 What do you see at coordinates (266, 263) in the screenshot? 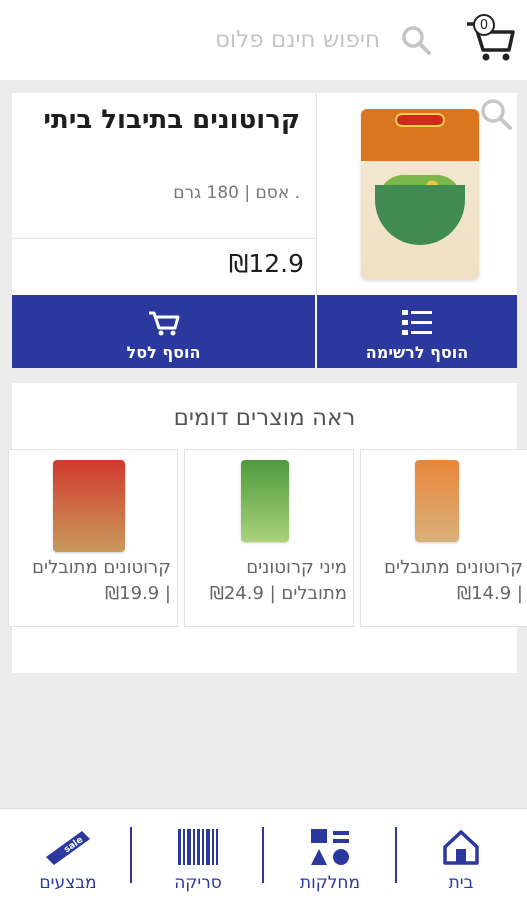
I see `product-price: ₪12.9` at bounding box center [266, 263].